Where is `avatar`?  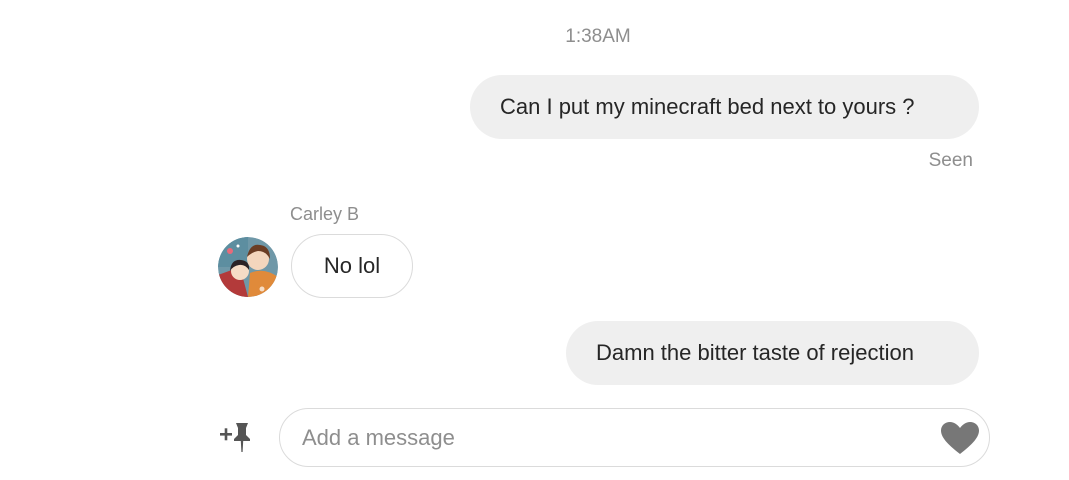
avatar is located at coordinates (248, 267).